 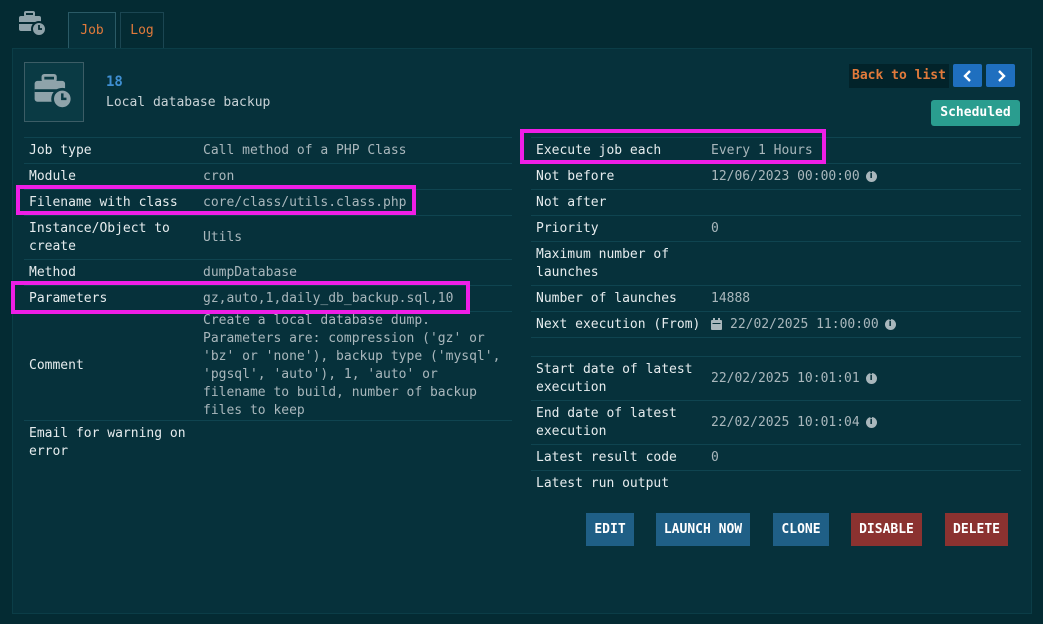 I want to click on field-label: Module, so click(x=111, y=176).